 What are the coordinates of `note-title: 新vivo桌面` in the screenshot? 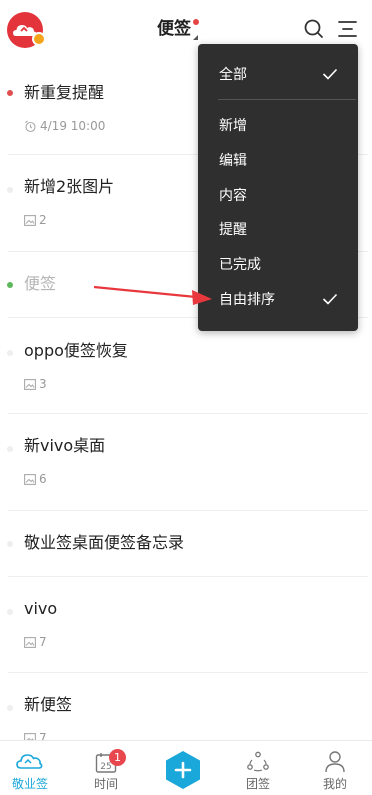 It's located at (65, 445).